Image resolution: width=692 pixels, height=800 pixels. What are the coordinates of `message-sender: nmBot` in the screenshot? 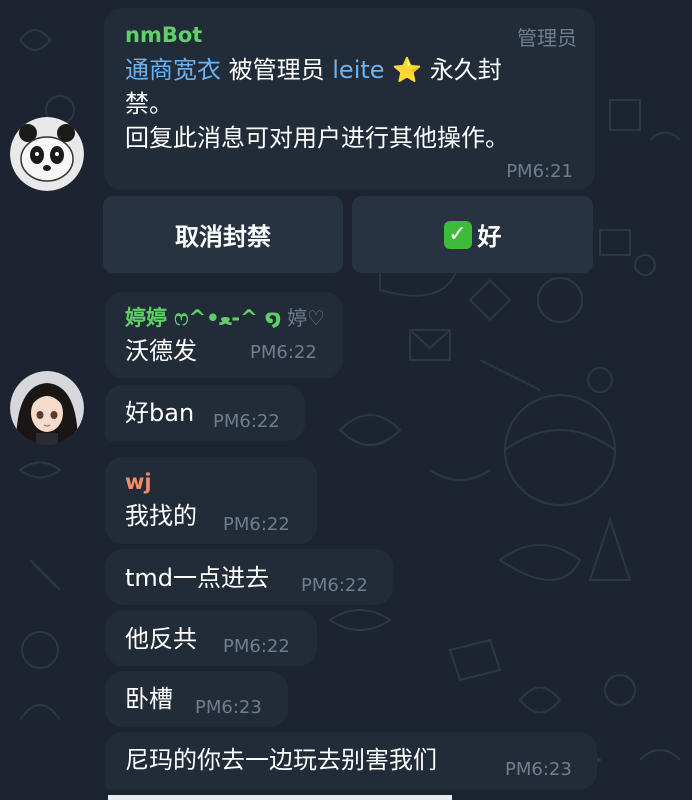 It's located at (163, 35).